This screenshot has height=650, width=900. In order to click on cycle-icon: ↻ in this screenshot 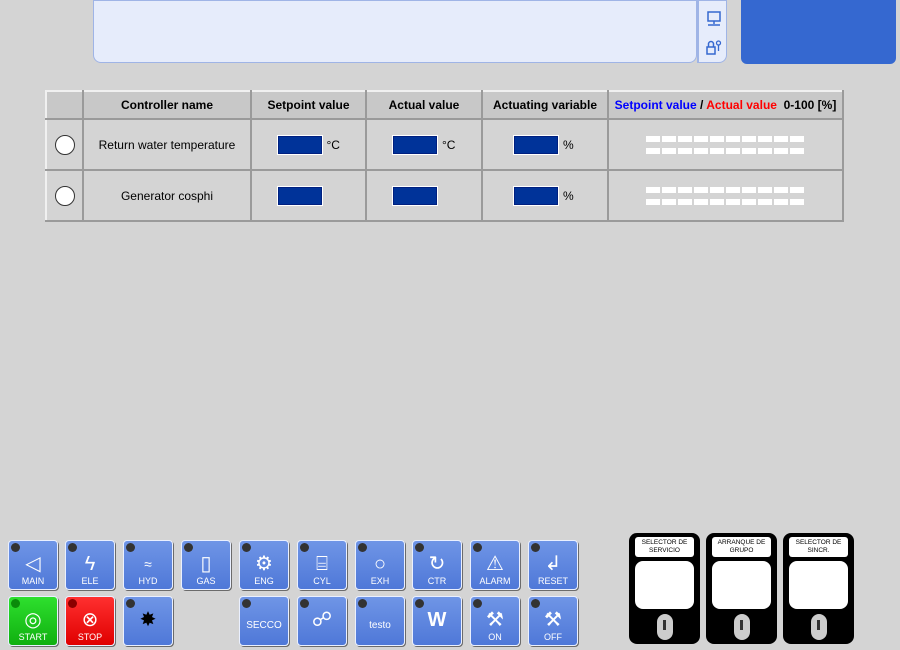, I will do `click(437, 564)`.